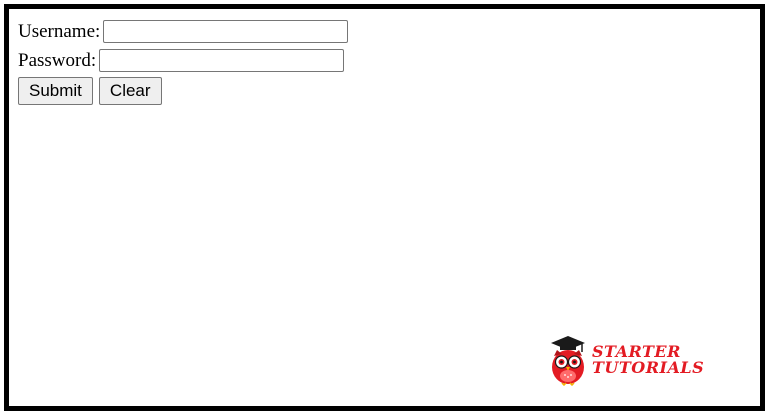 The image size is (768, 420). What do you see at coordinates (57, 60) in the screenshot?
I see `password-label: Password:` at bounding box center [57, 60].